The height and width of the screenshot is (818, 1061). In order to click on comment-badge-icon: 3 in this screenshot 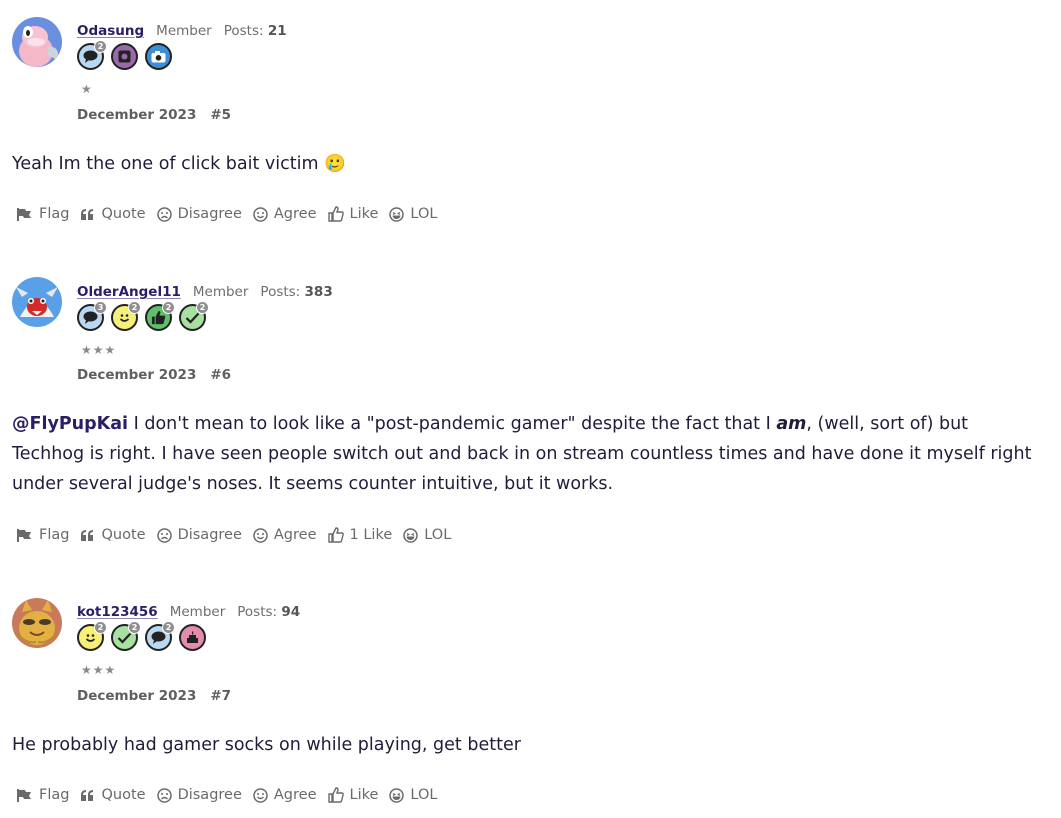, I will do `click(92, 316)`.